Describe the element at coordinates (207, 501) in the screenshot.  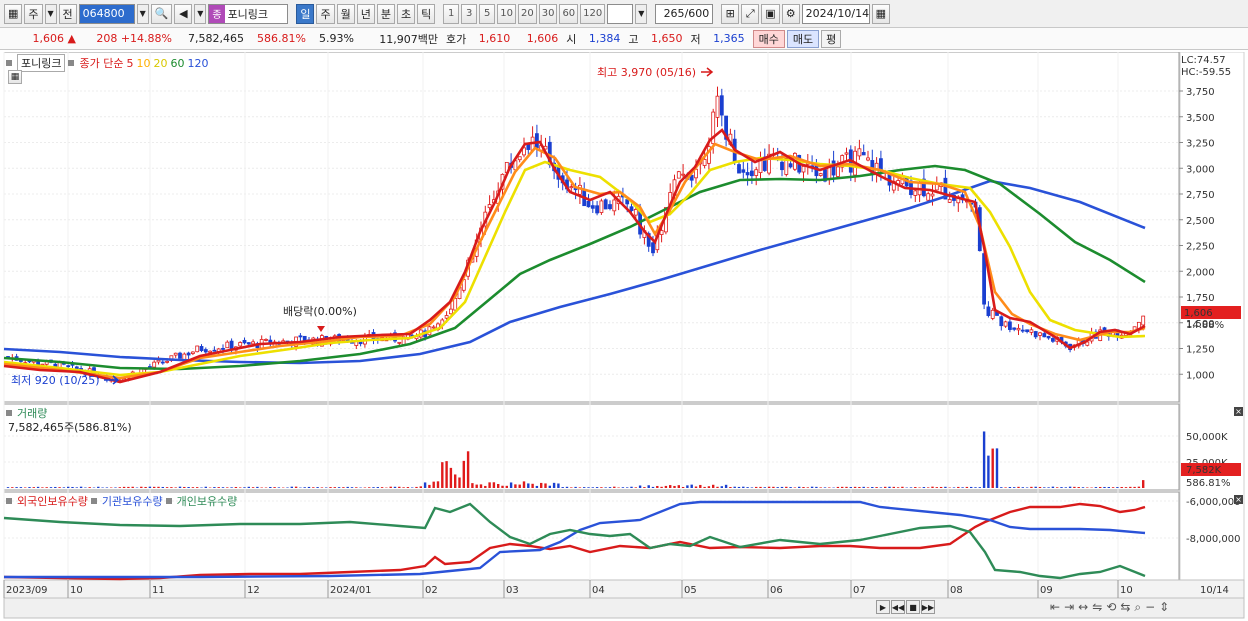
I see `legend-individual: 개인보유수량` at that location.